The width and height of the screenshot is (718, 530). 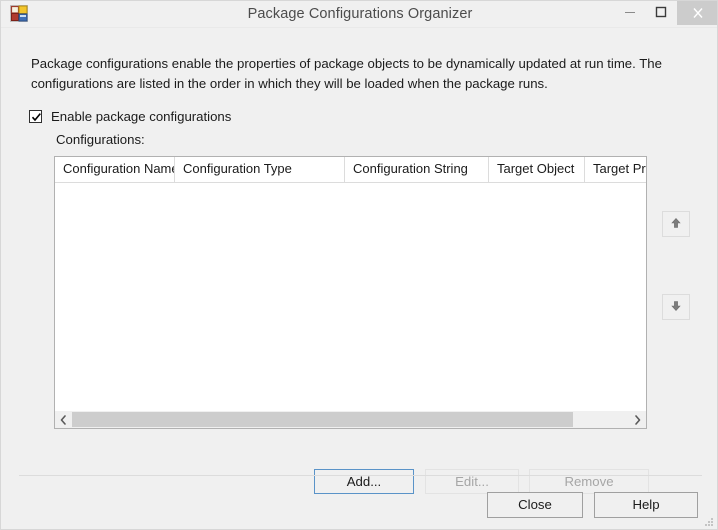 I want to click on scrollbar-track, so click(x=350, y=419).